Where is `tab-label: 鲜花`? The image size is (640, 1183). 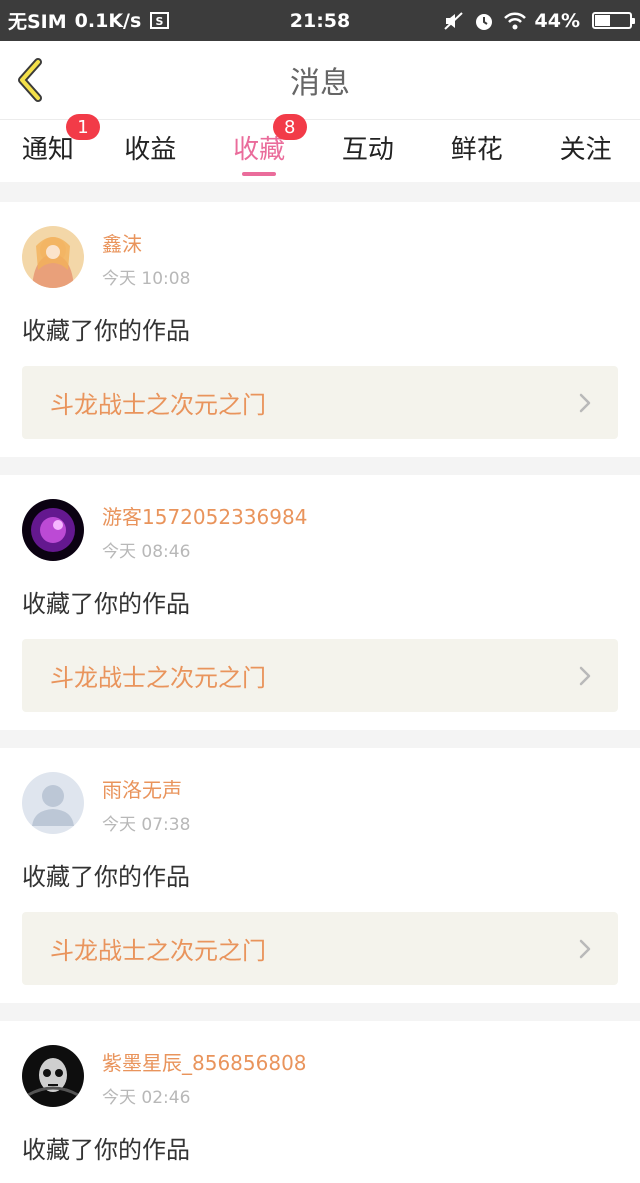
tab-label: 鲜花 is located at coordinates (476, 150).